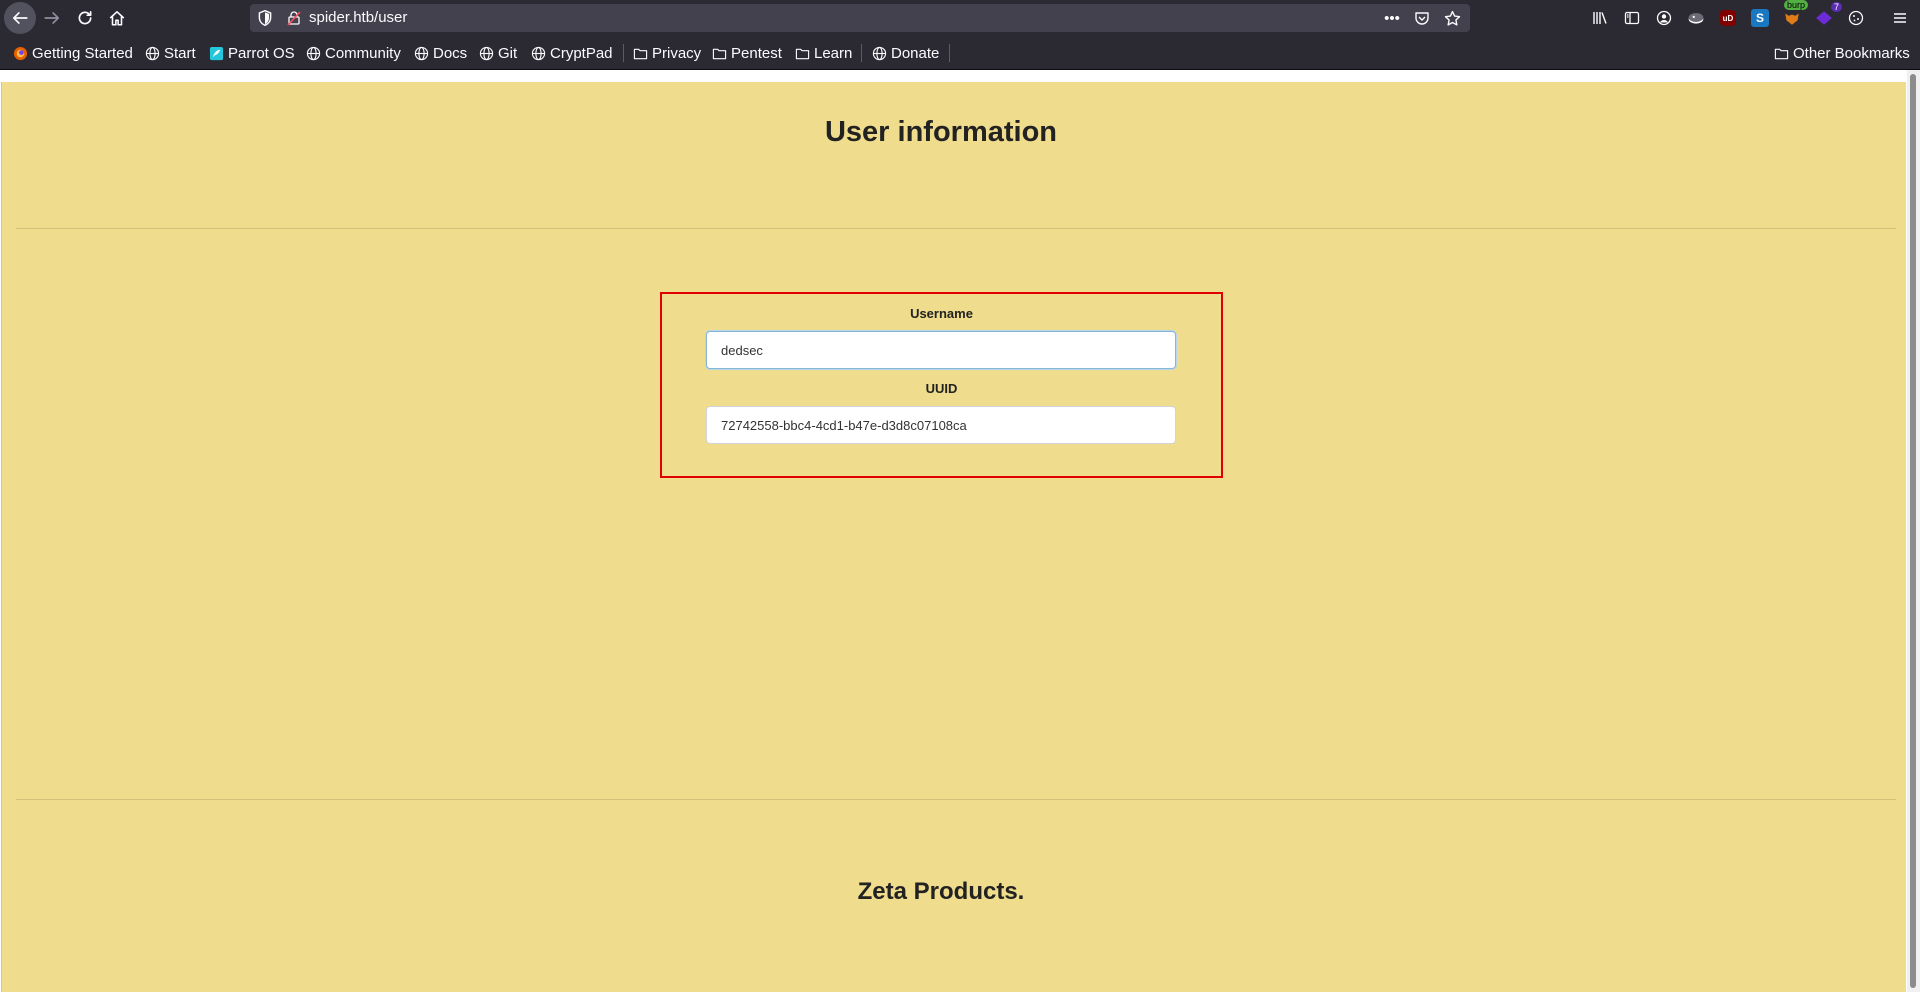 This screenshot has width=1920, height=992. I want to click on foxyproxy-icon: burp, so click(1794, 15).